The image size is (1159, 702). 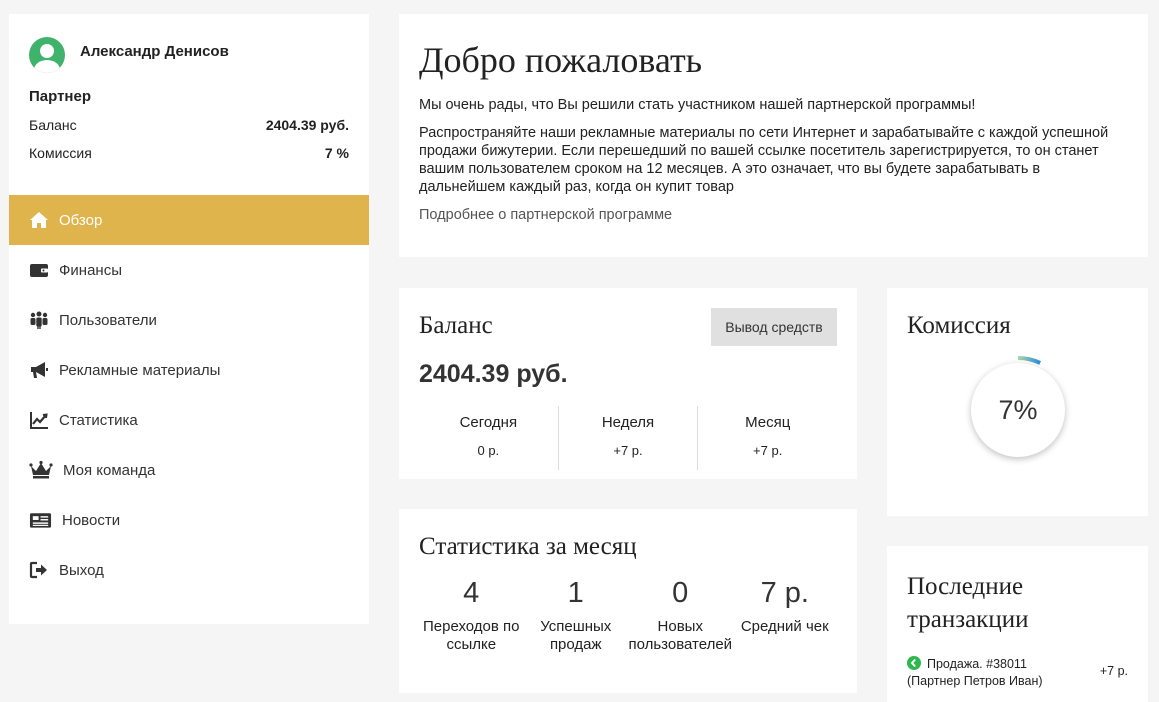 What do you see at coordinates (784, 593) in the screenshot?
I see `stat-value: 7 р.` at bounding box center [784, 593].